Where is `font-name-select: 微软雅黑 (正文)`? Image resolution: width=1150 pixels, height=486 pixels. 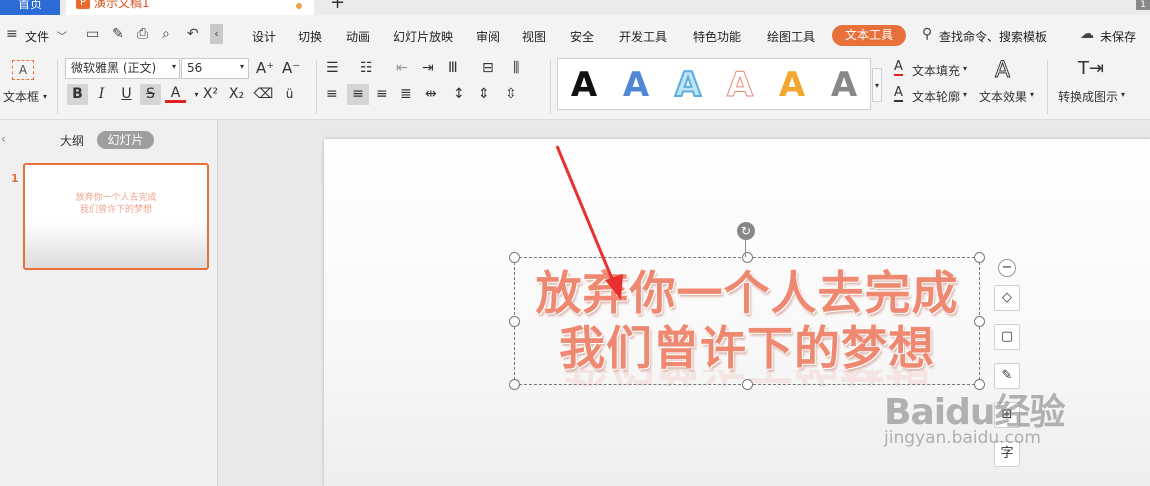 font-name-select: 微软雅黑 (正文) is located at coordinates (122, 68).